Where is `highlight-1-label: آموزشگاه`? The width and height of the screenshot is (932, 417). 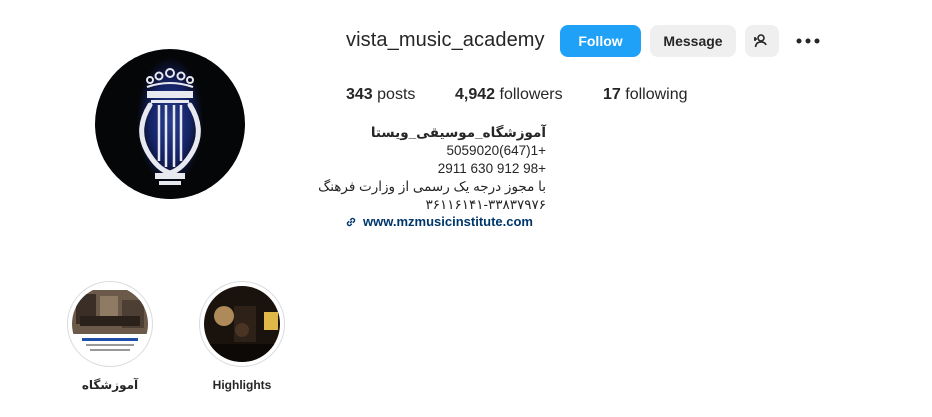
highlight-1-label: آموزشگاه is located at coordinates (110, 385).